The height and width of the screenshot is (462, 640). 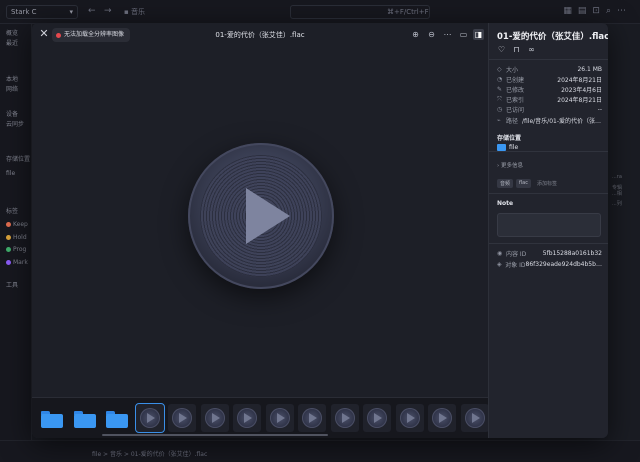 I want to click on meta-label: 已创建, so click(x=515, y=80).